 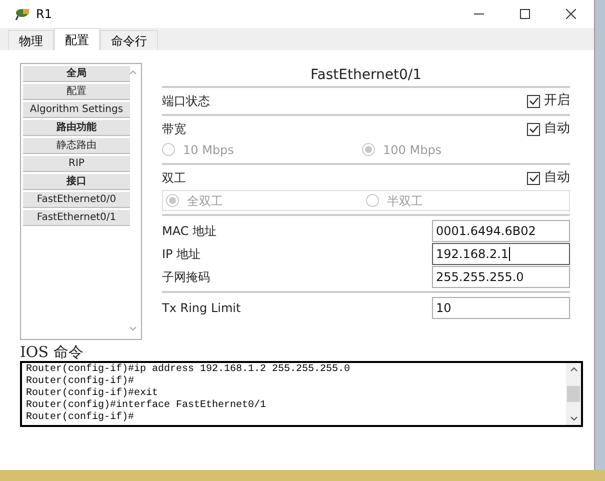 What do you see at coordinates (31, 40) in the screenshot?
I see `tab: 物理` at bounding box center [31, 40].